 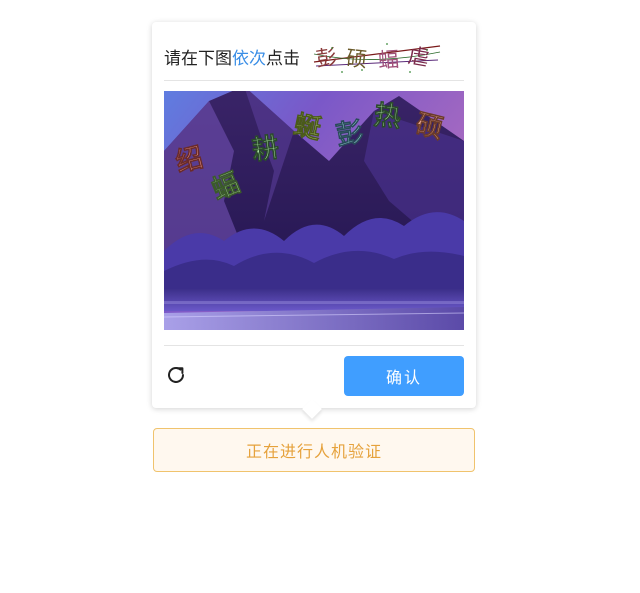 I want to click on refresh-button, so click(x=176, y=375).